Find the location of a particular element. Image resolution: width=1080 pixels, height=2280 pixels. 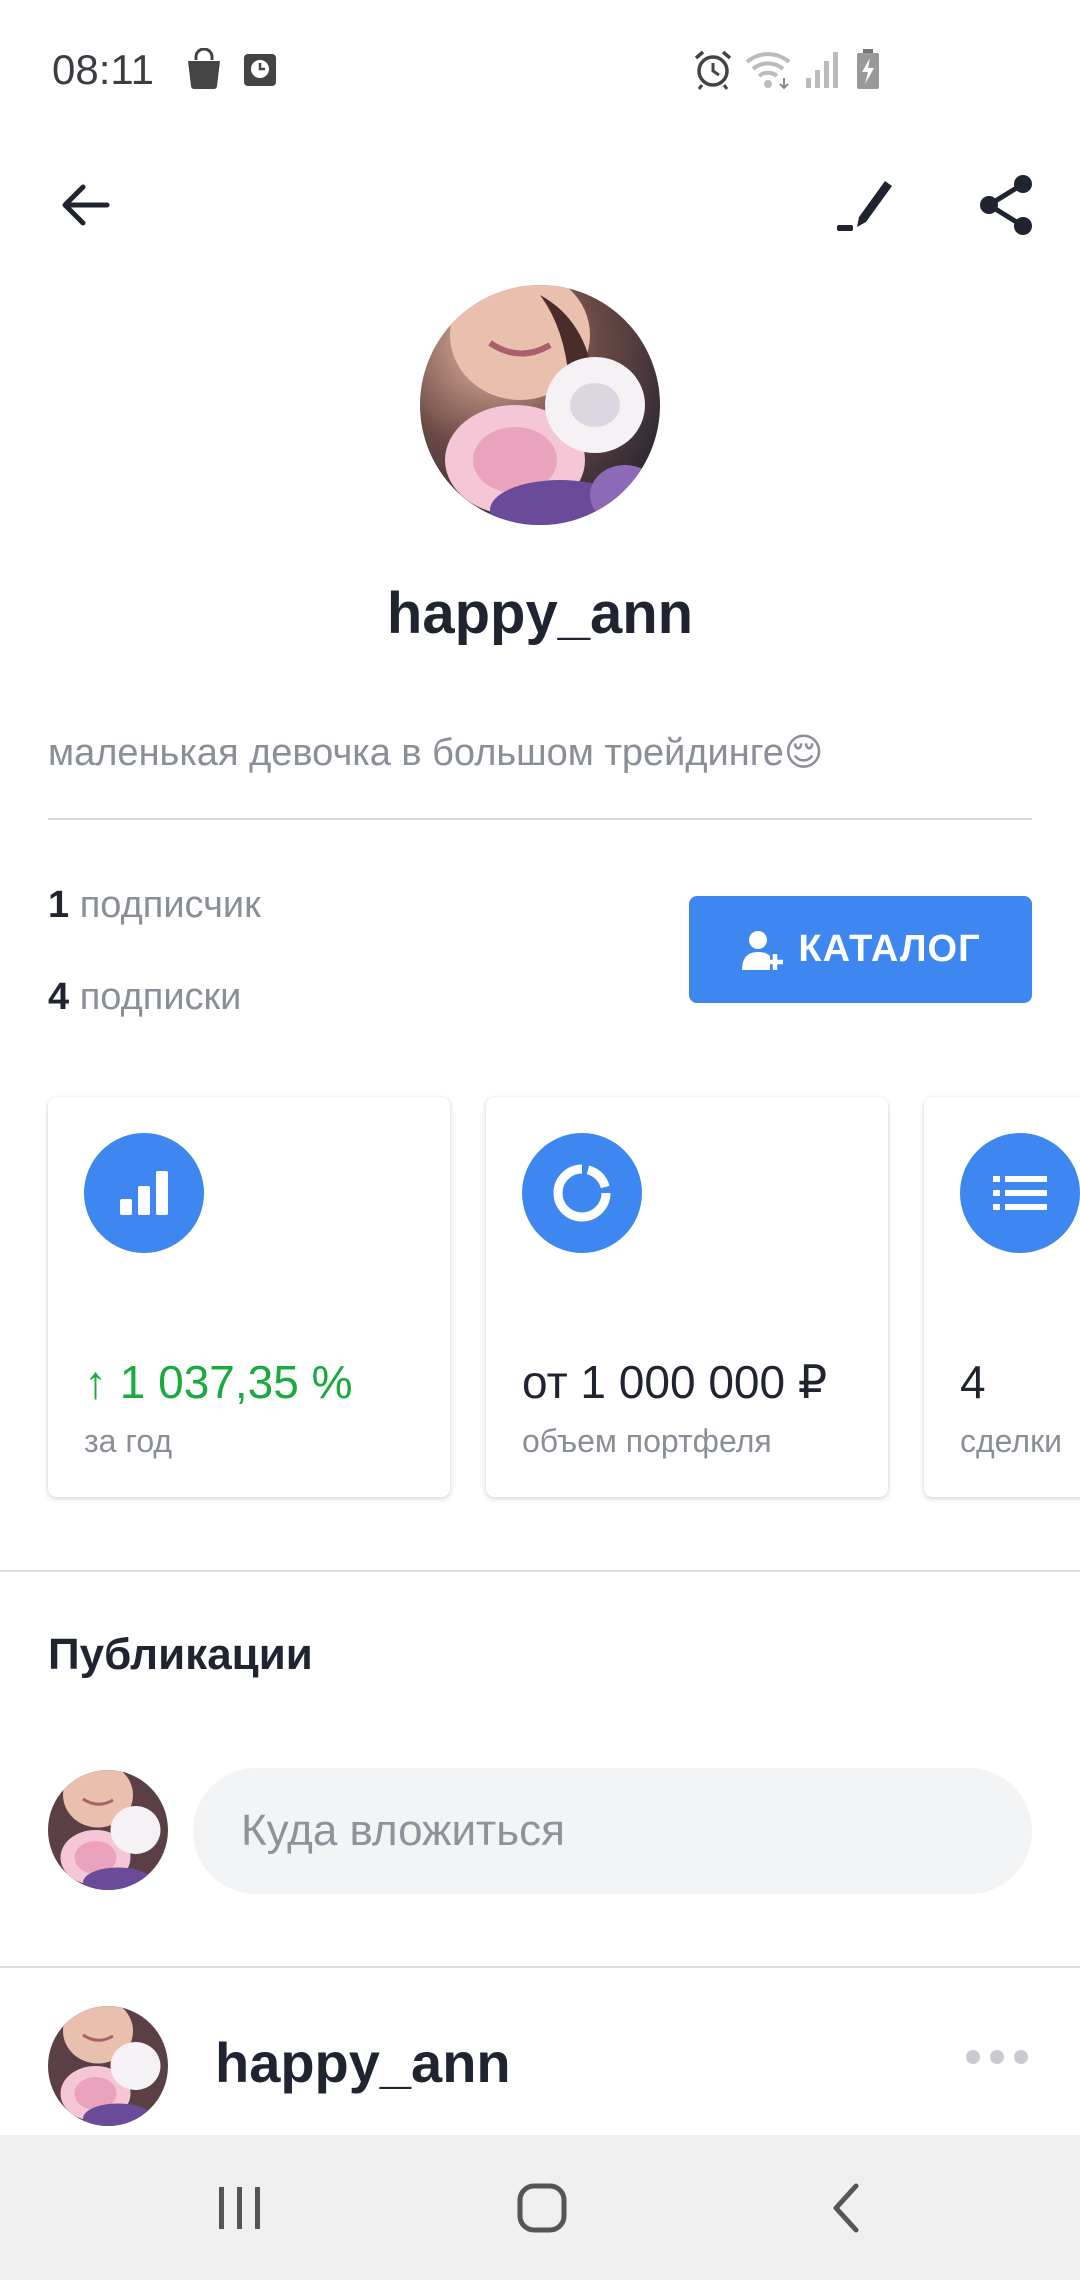

clock-app-icon is located at coordinates (260, 70).